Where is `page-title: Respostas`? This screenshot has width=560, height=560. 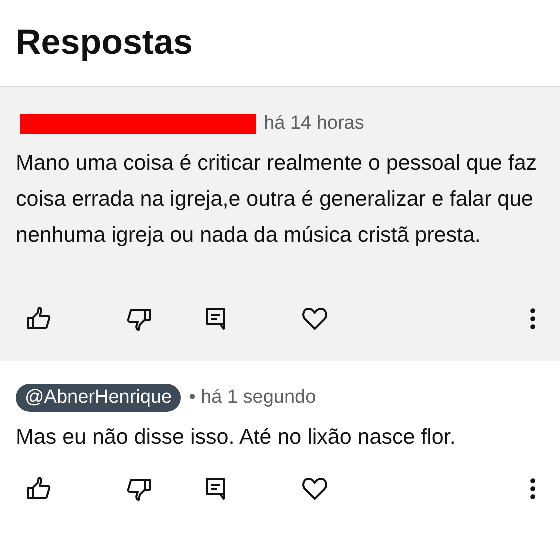 page-title: Respostas is located at coordinates (105, 43).